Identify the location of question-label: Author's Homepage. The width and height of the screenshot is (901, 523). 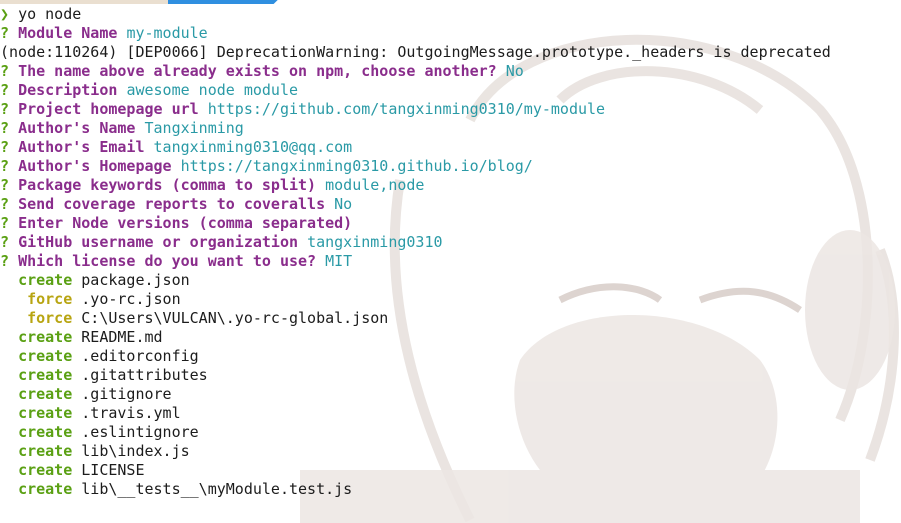
(95, 166).